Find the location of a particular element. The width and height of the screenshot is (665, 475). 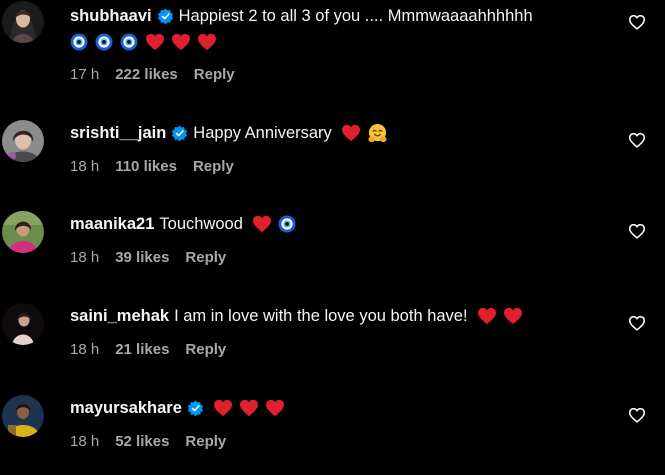

hugging-face-icon is located at coordinates (377, 133).